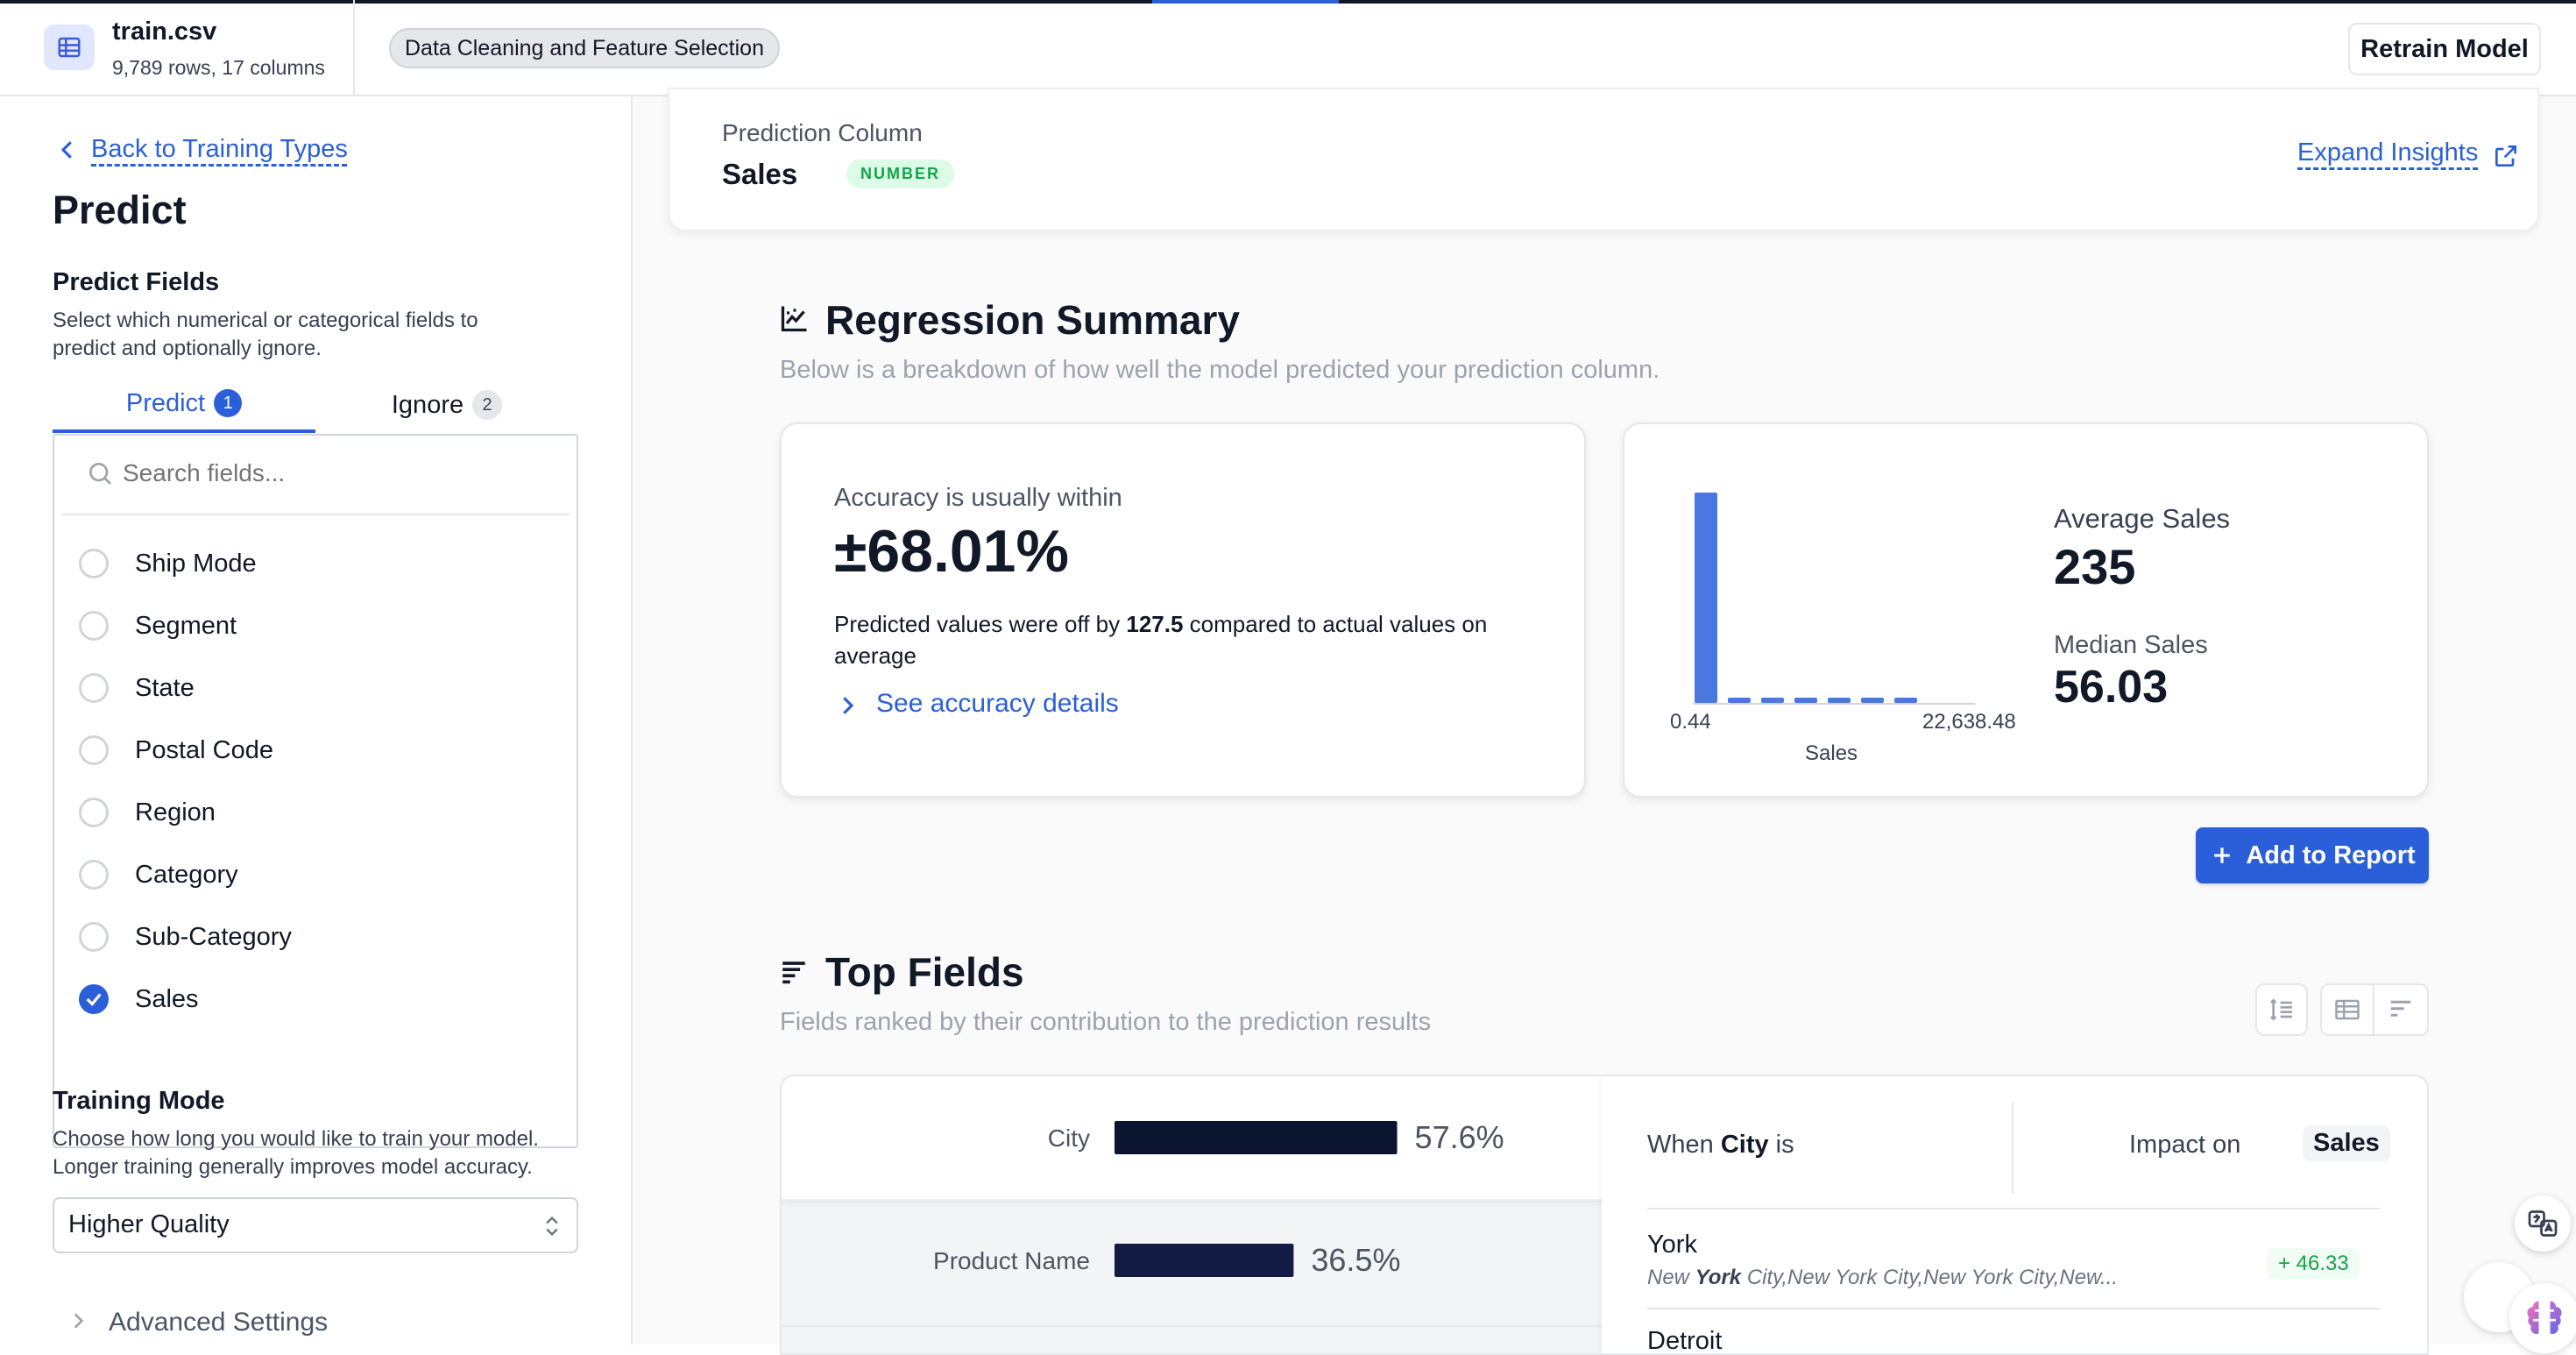 The height and width of the screenshot is (1355, 2576). Describe the element at coordinates (2185, 1145) in the screenshot. I see `impact-on-label: Impact on` at that location.